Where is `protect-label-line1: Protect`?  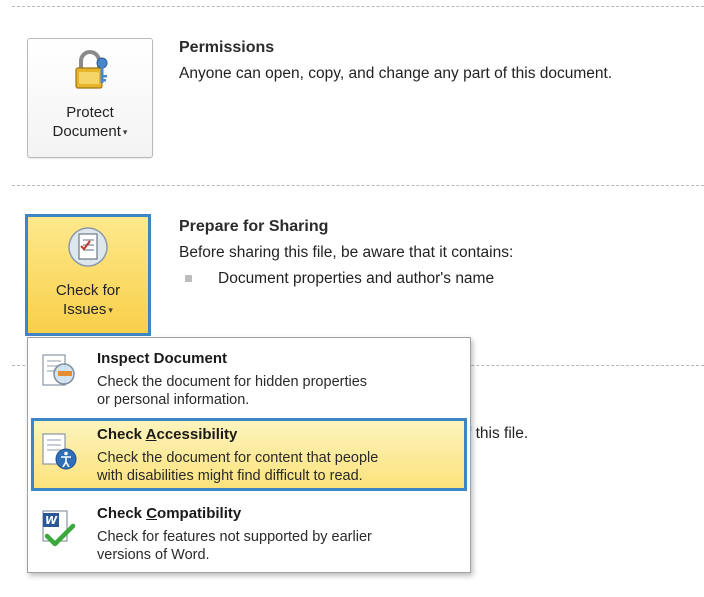
protect-label-line1: Protect is located at coordinates (90, 112).